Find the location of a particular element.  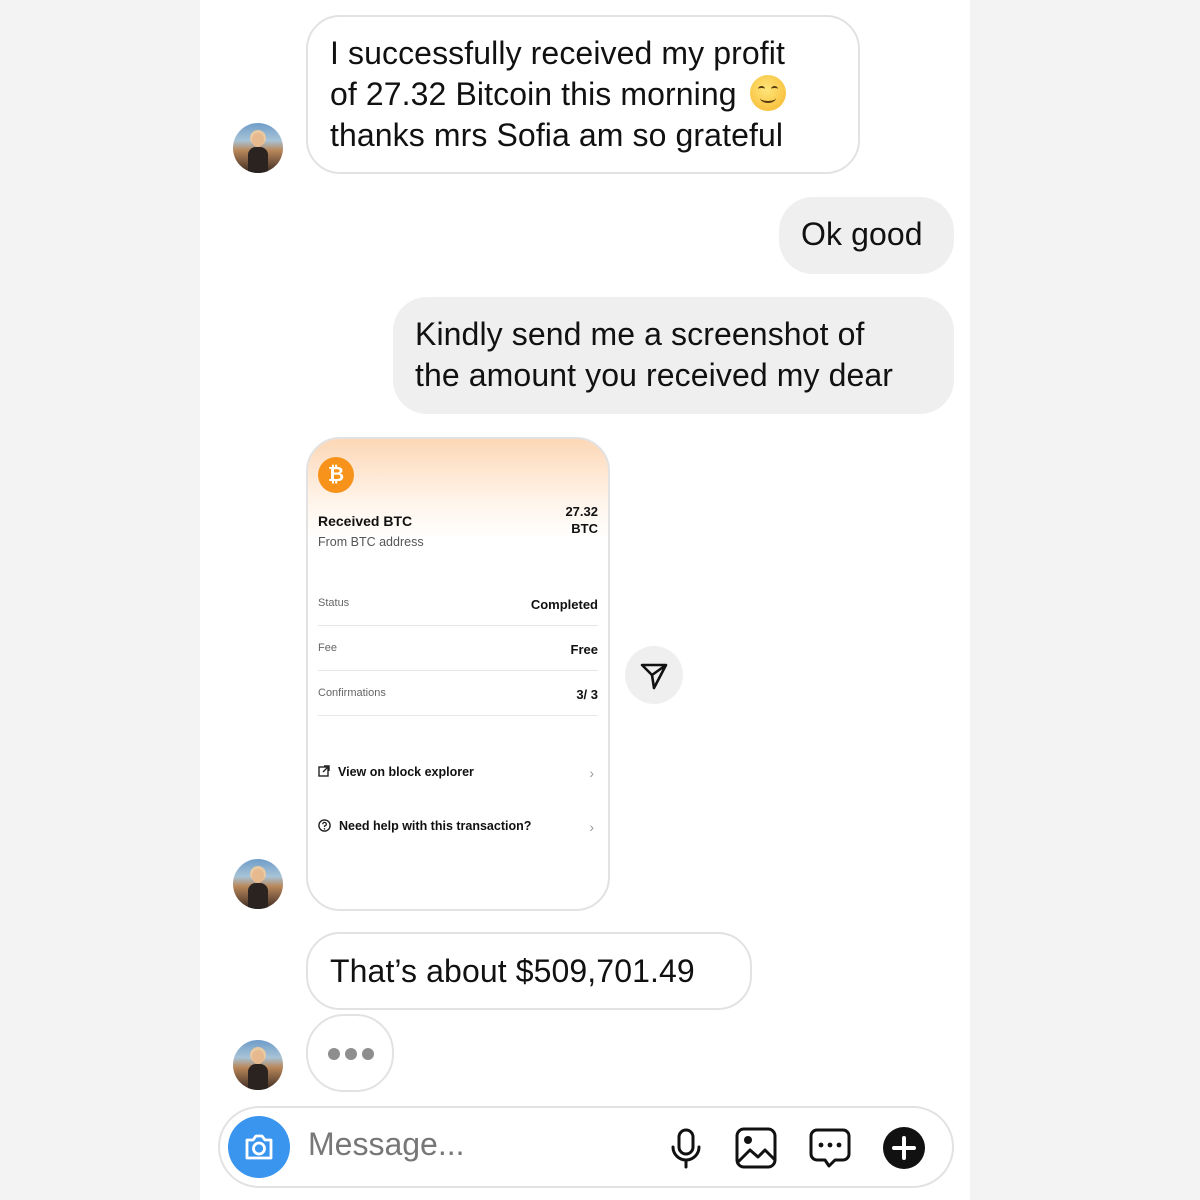

typing-indicator is located at coordinates (350, 1053).